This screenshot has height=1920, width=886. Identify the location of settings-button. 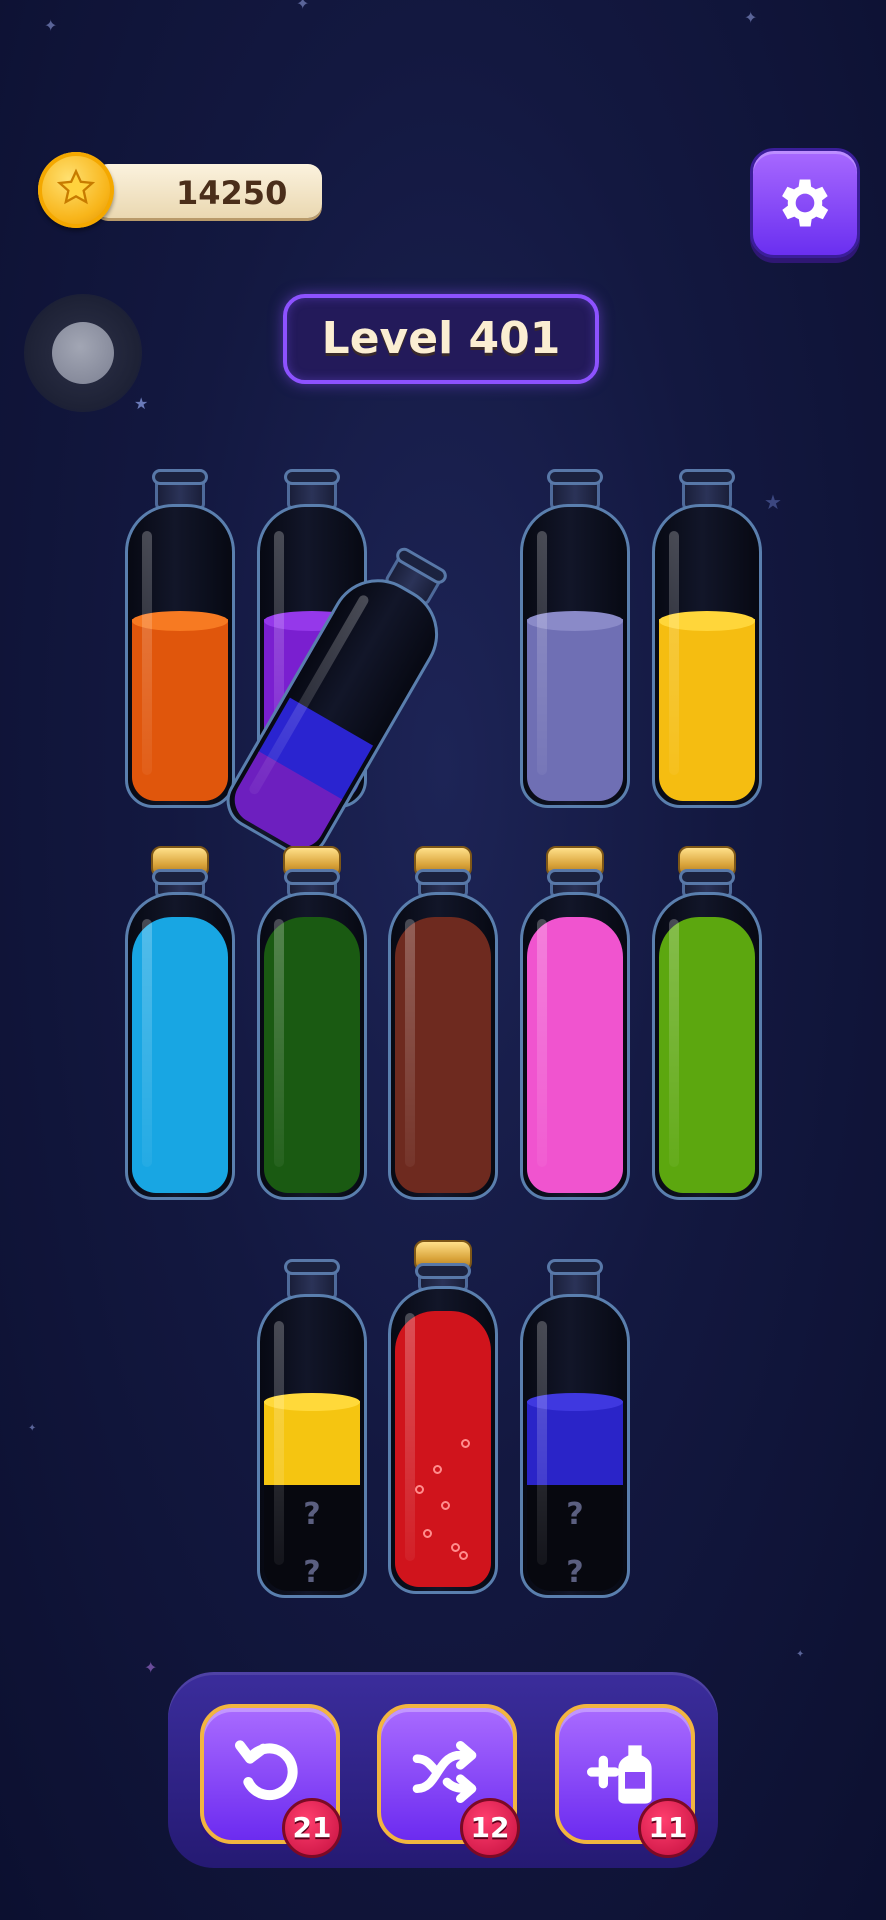
(805, 203).